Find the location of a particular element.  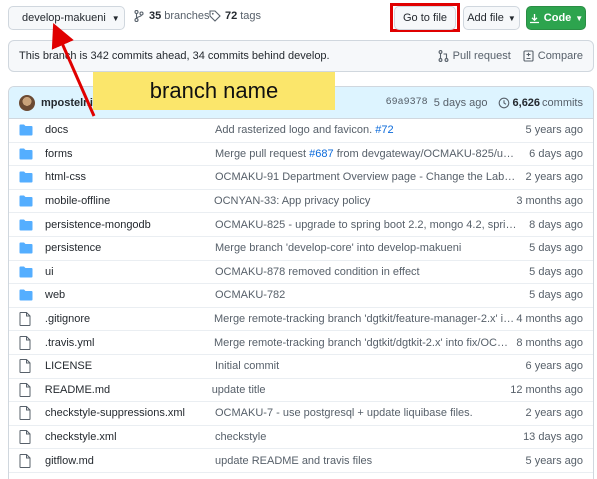

branches-link: 35 branches is located at coordinates (172, 16).